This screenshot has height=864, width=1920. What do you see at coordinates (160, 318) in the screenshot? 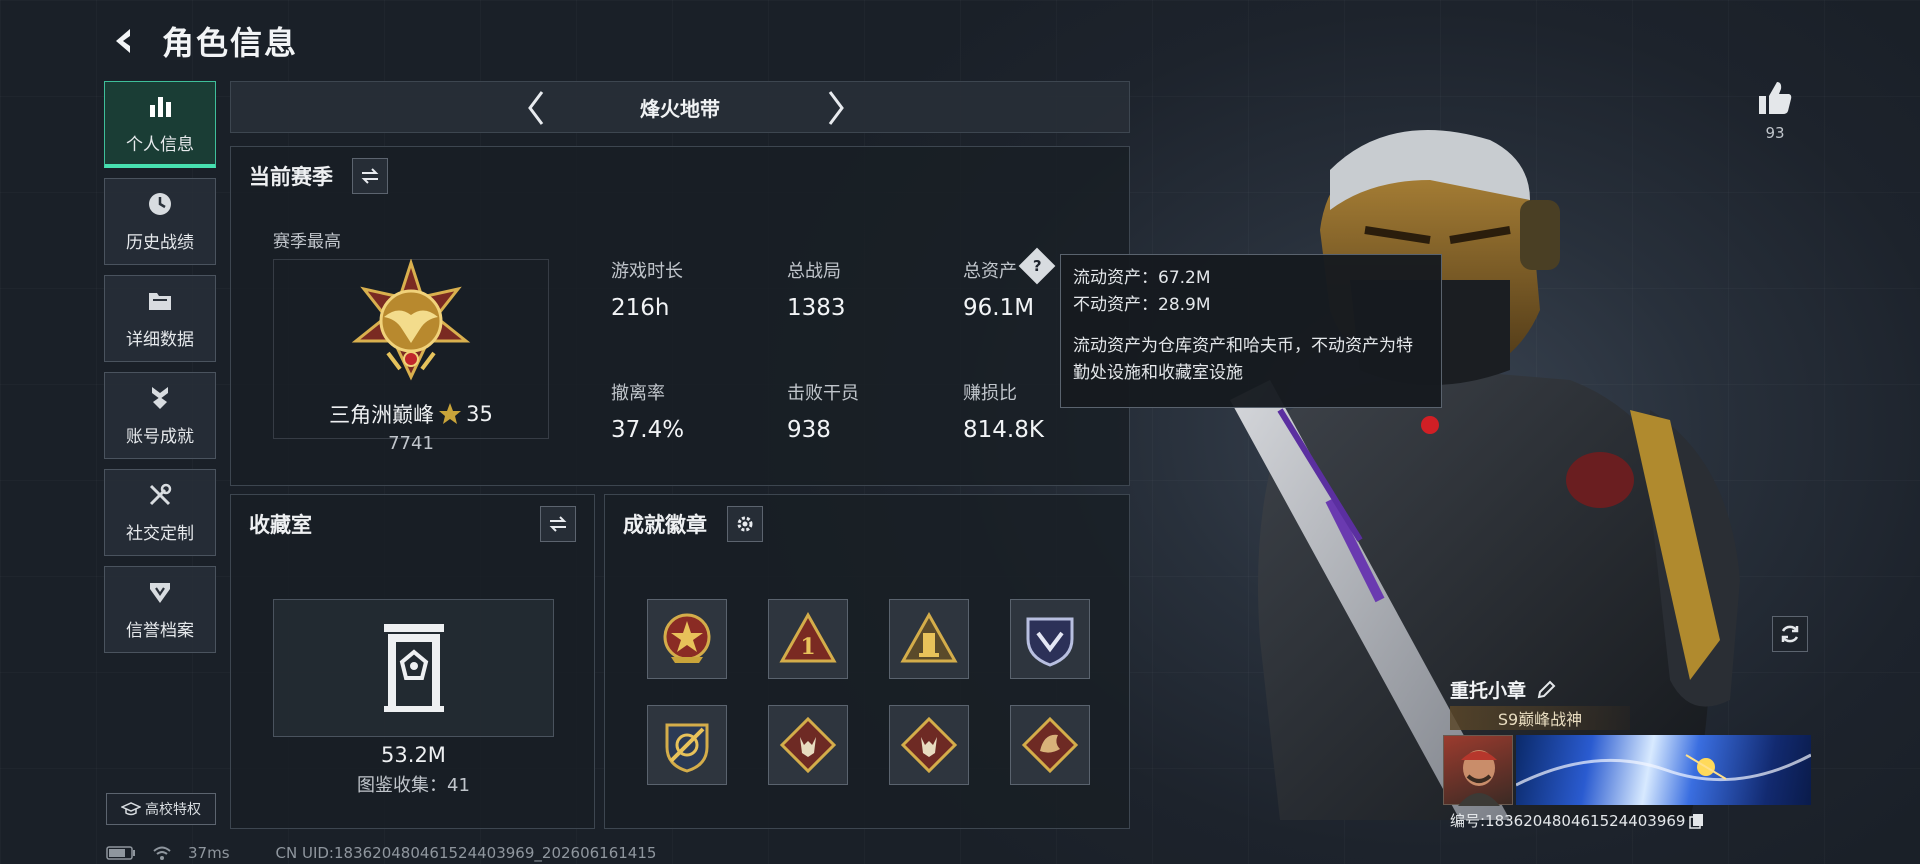
I see `nav-item-detail-data: 详细数据` at bounding box center [160, 318].